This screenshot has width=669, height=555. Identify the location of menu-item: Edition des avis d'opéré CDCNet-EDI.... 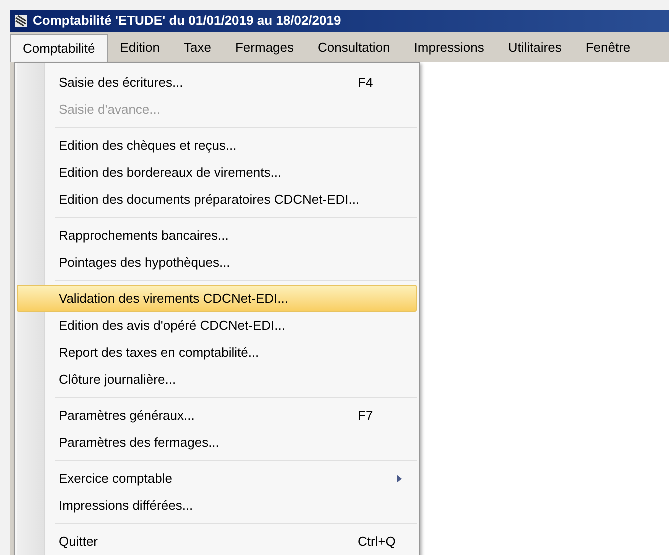
(217, 325).